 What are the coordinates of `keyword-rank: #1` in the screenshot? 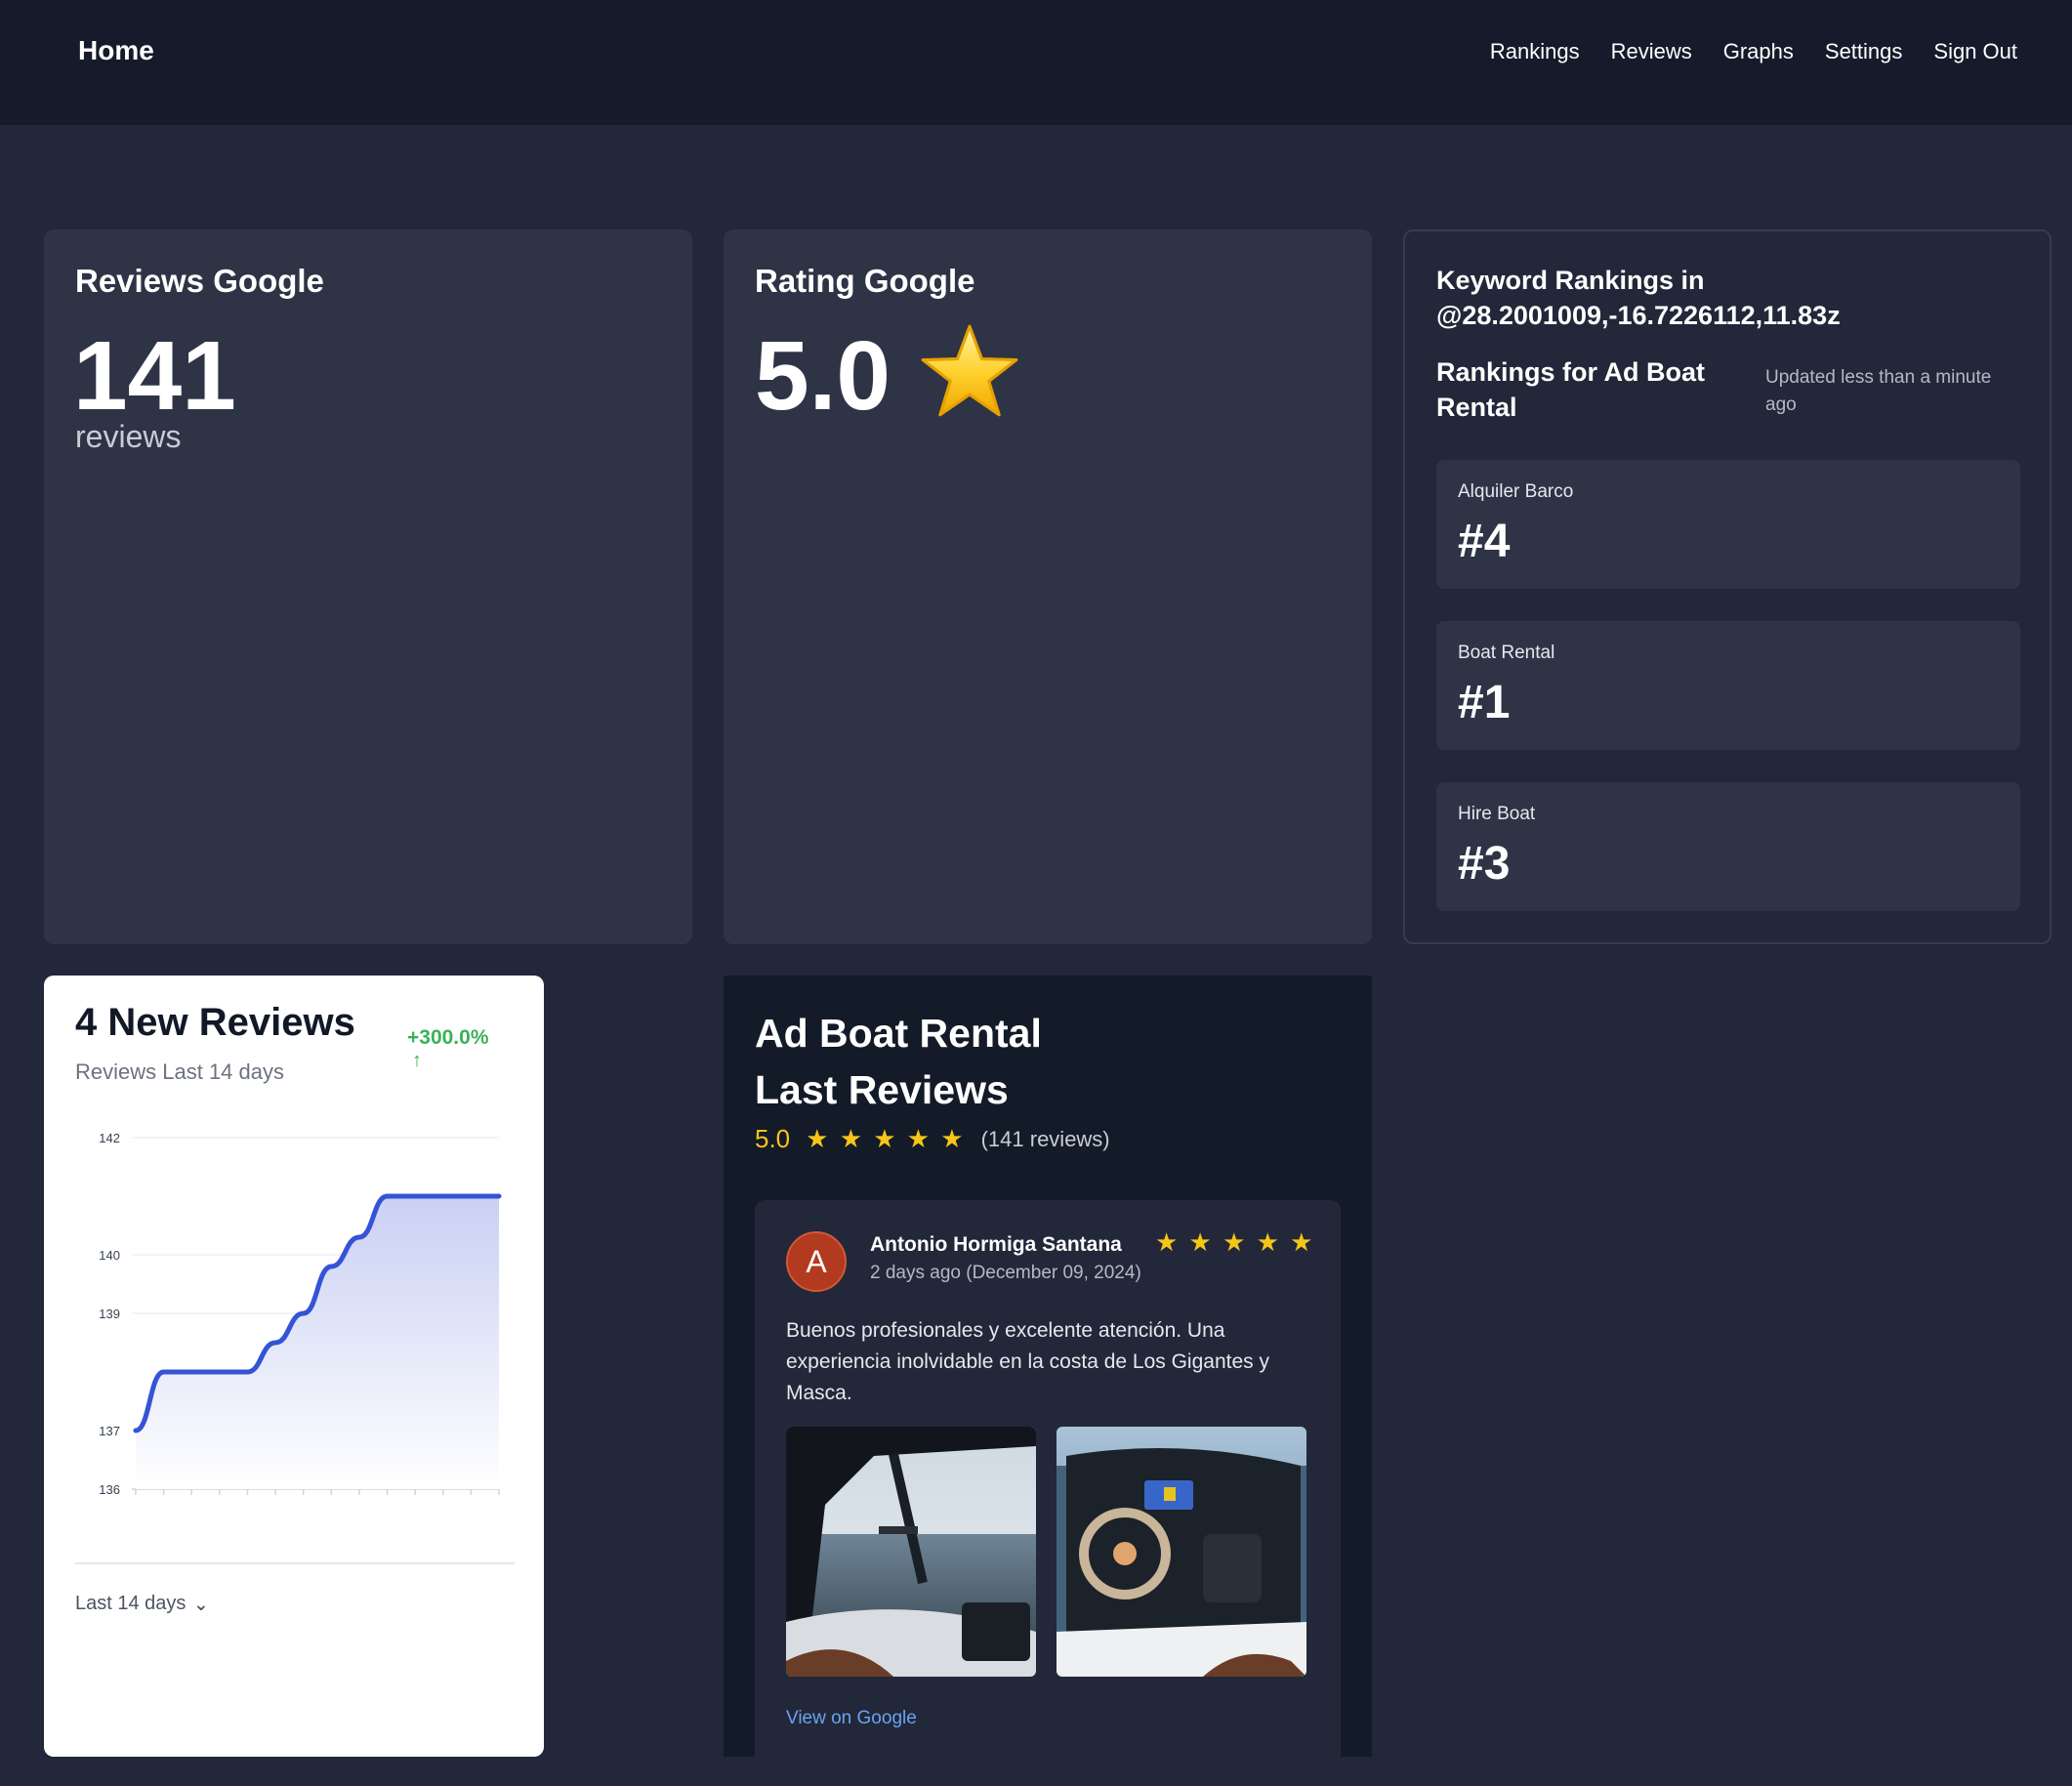 It's located at (1484, 702).